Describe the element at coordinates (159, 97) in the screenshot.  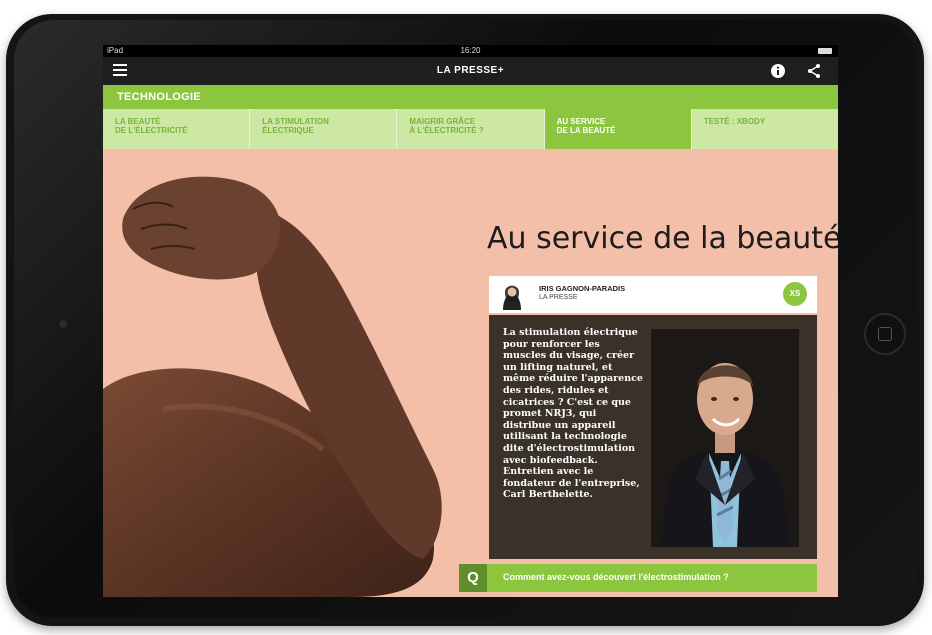
I see `section-title: TECHNOLOGIE` at that location.